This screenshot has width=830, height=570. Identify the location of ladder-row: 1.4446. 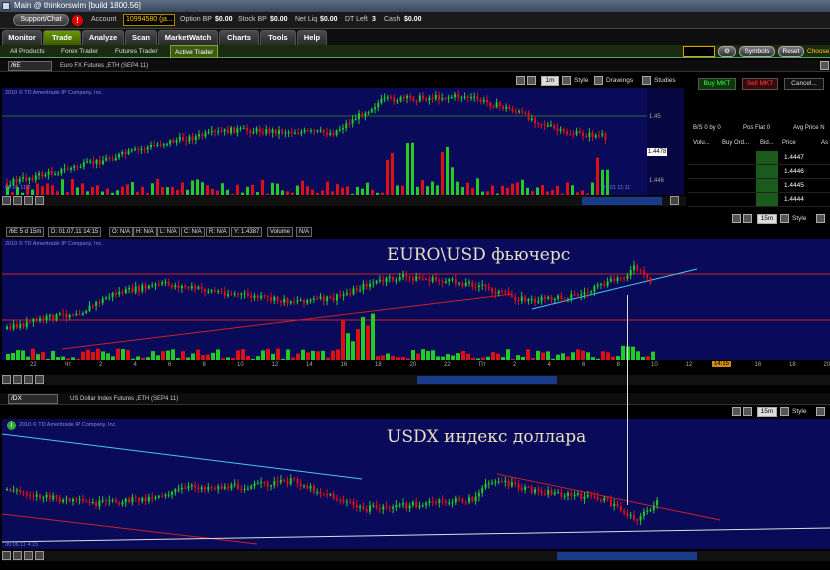
(759, 172).